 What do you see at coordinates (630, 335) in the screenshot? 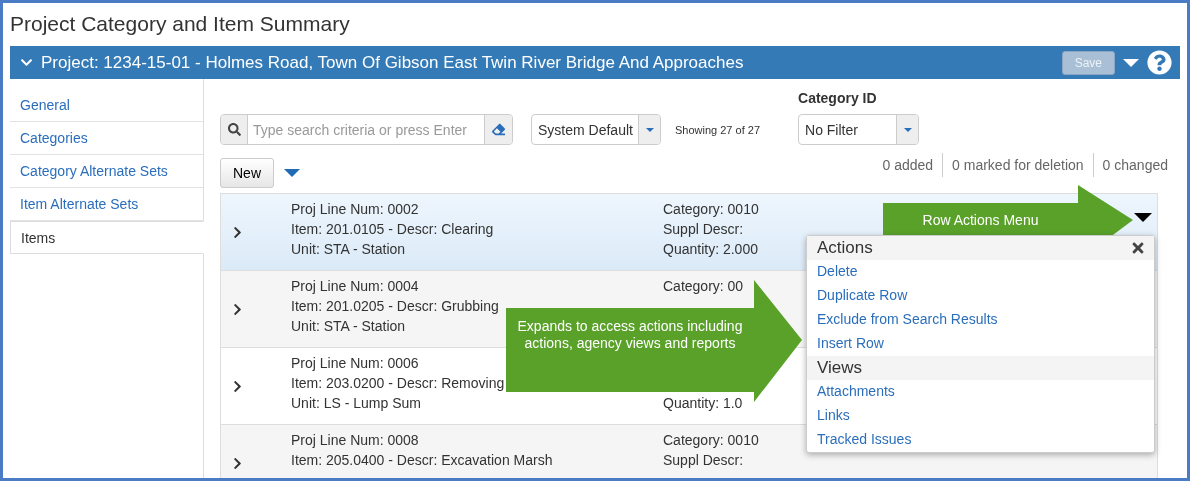
I see `callout-text: Expands to access actions including actions, agency views and reports` at bounding box center [630, 335].